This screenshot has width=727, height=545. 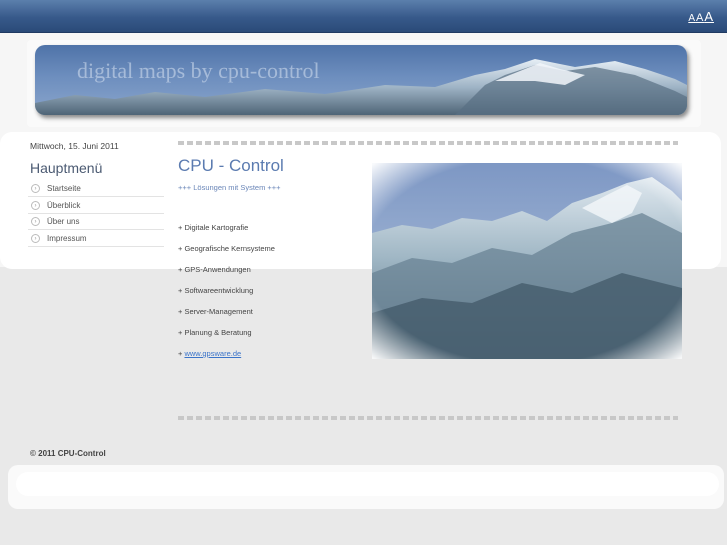 I want to click on service-link-item: + www.gpsware.de, so click(x=226, y=358).